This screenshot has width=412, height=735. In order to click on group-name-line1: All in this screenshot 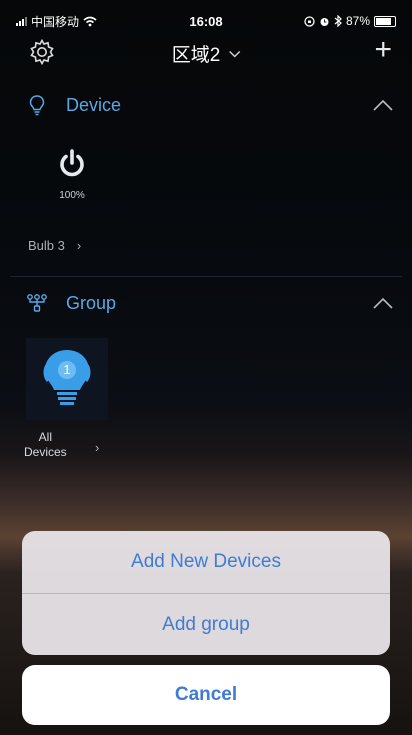, I will do `click(45, 437)`.